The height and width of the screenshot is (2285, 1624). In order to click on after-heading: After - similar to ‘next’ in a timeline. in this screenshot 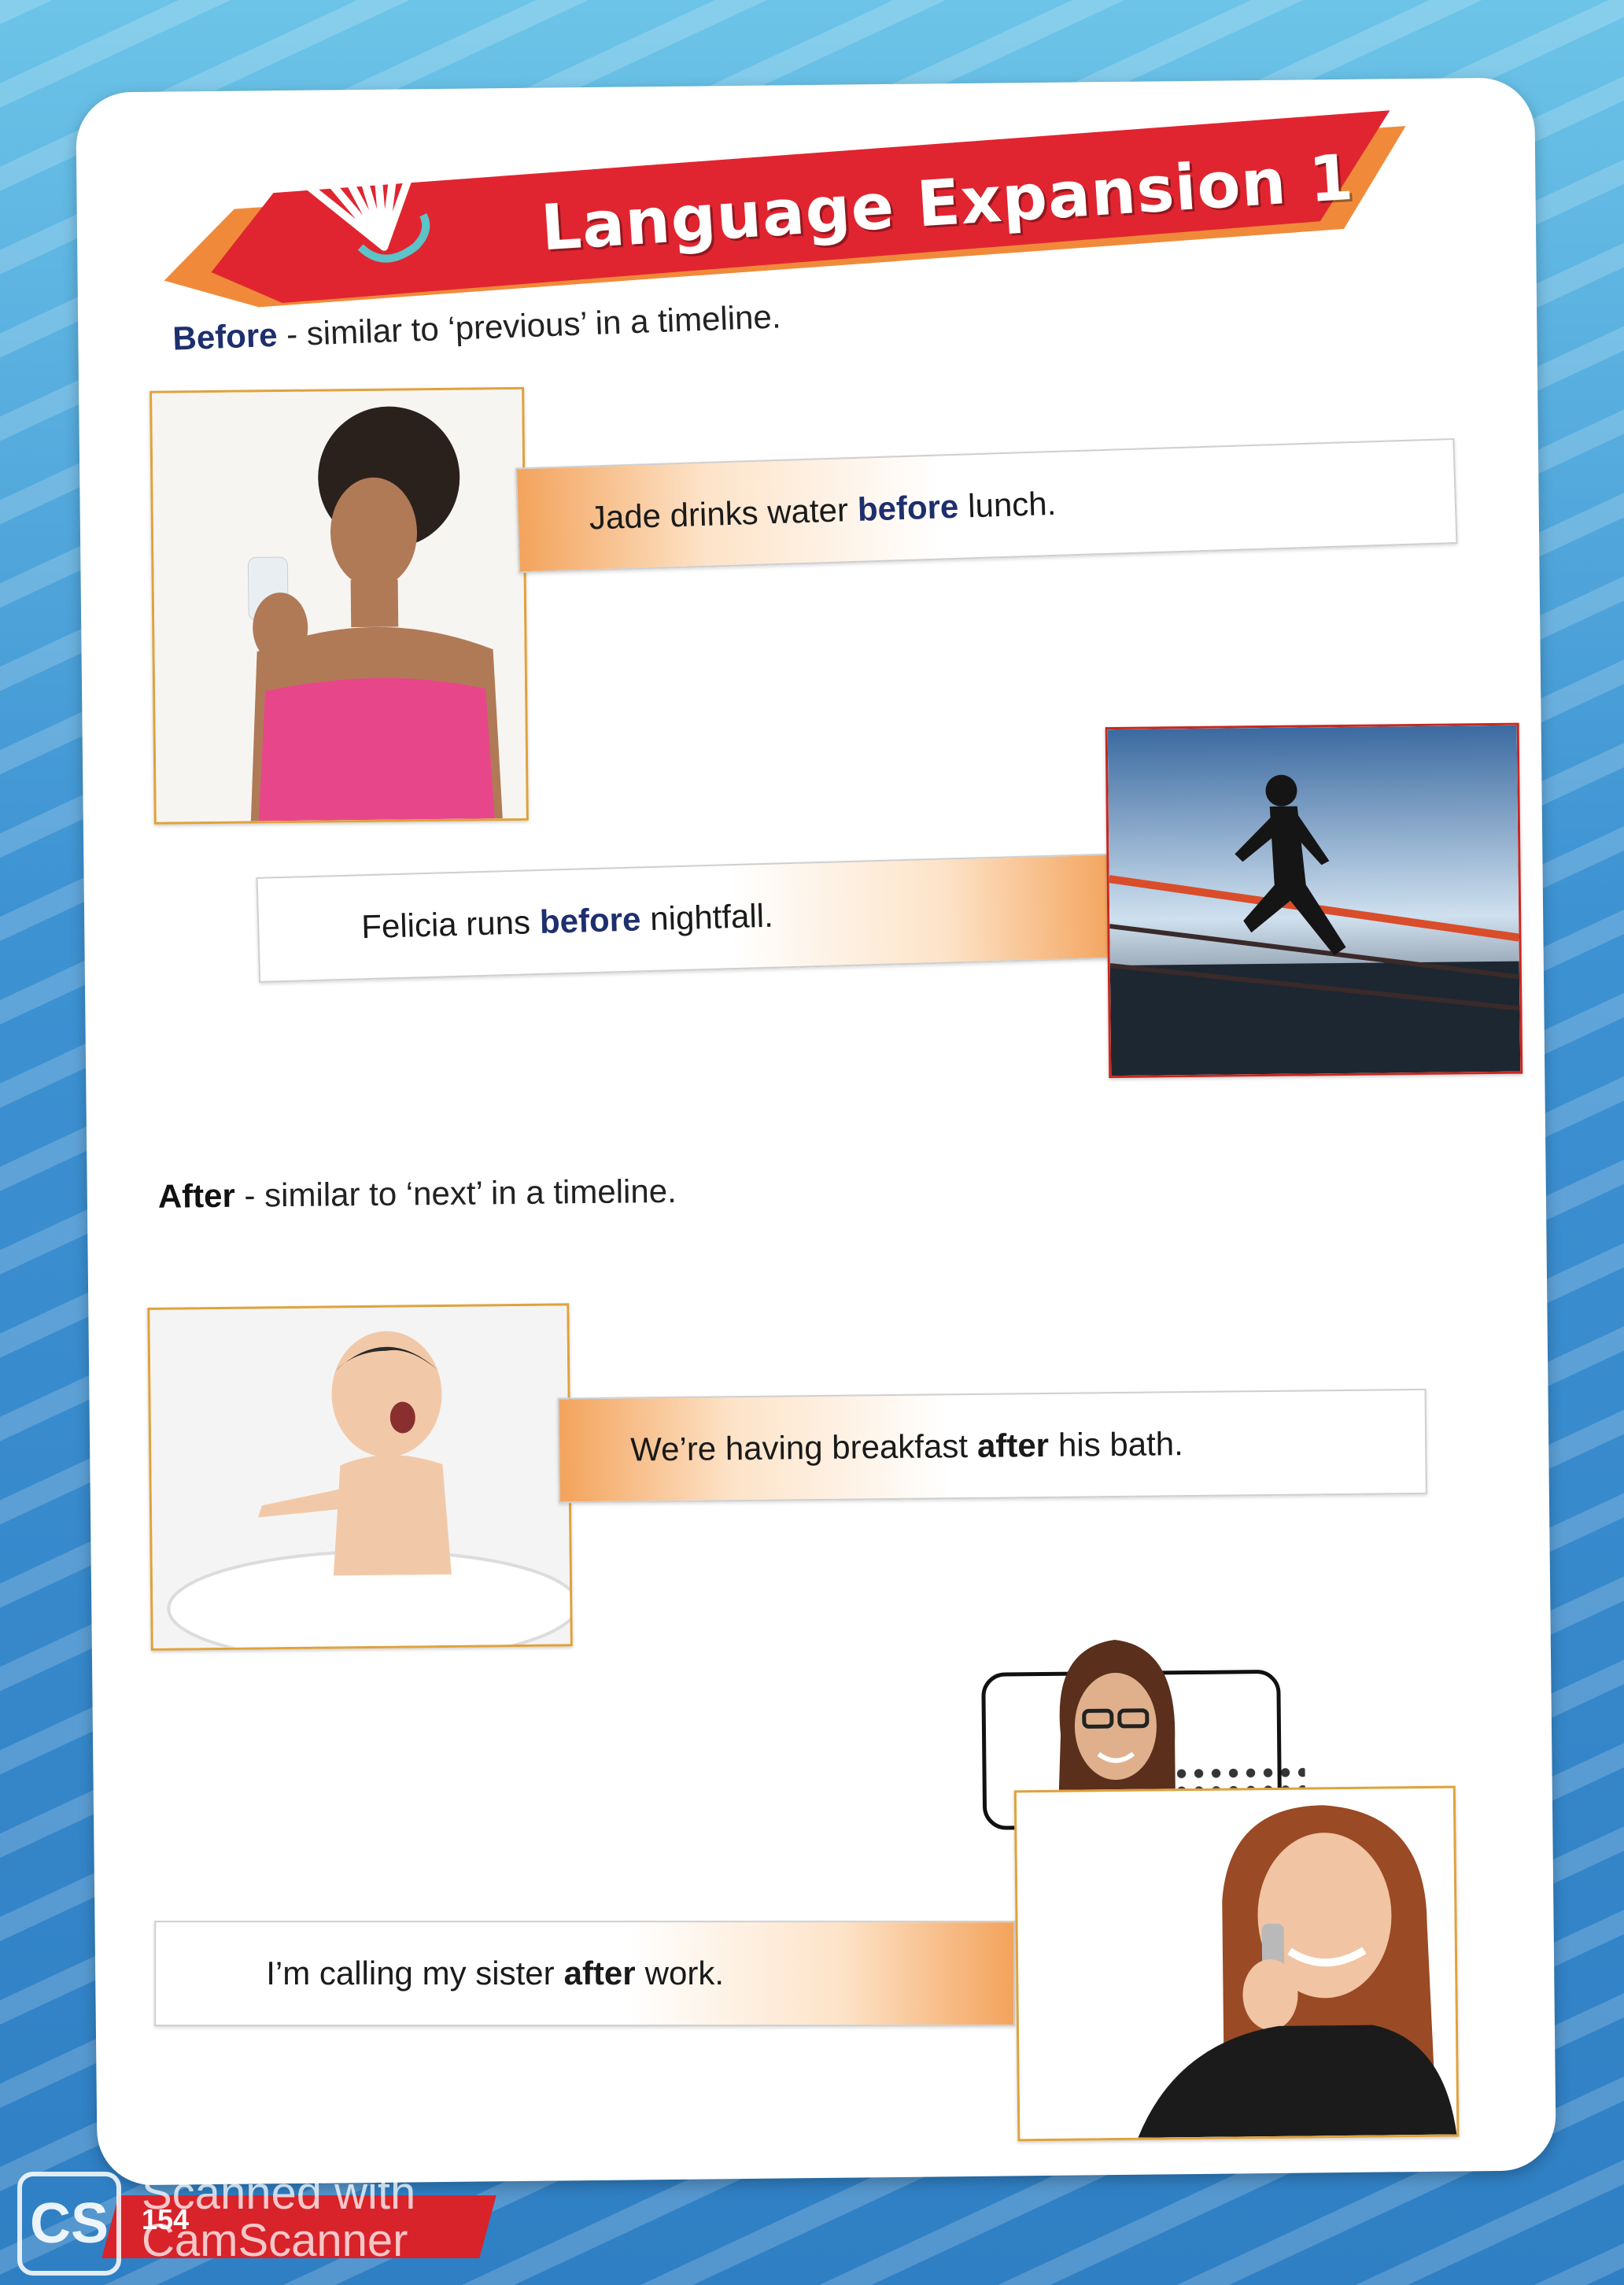, I will do `click(417, 1194)`.